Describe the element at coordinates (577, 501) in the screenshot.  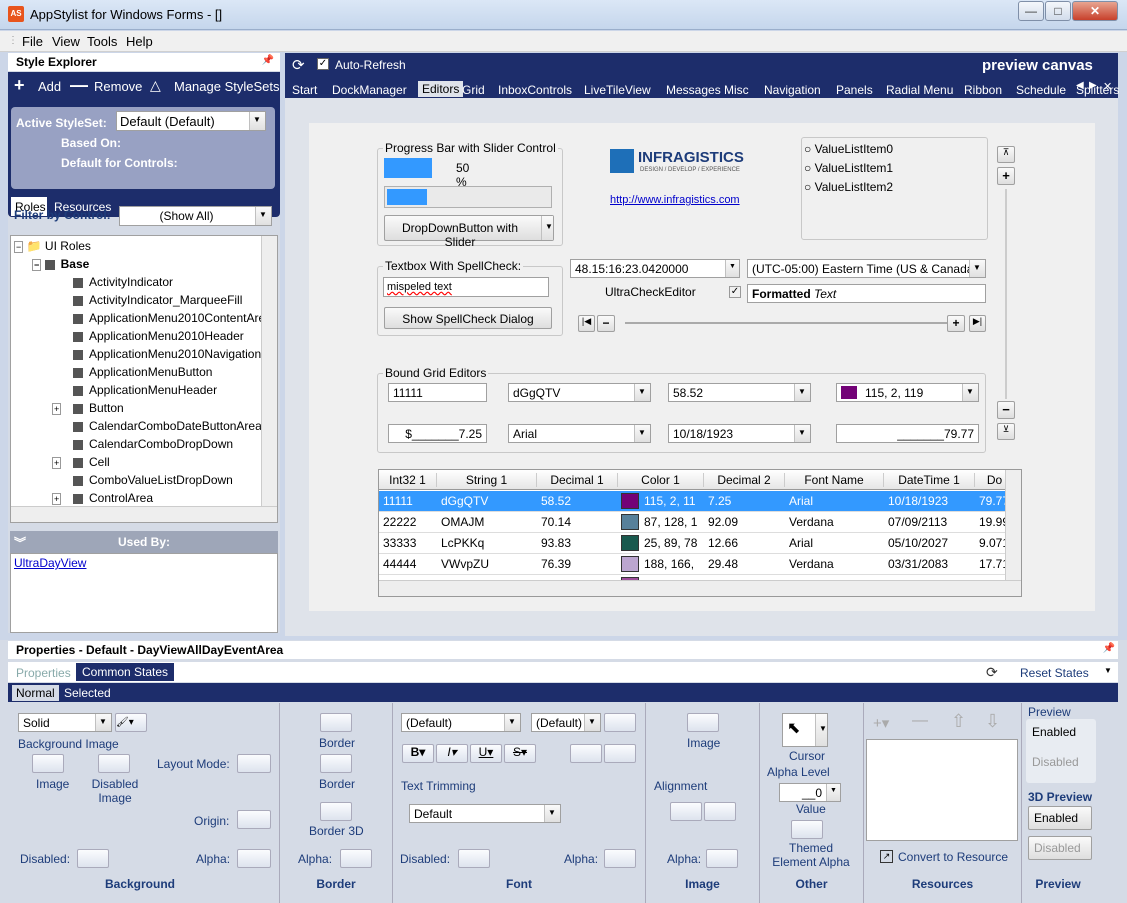
I see `table-cell: 58.52` at that location.